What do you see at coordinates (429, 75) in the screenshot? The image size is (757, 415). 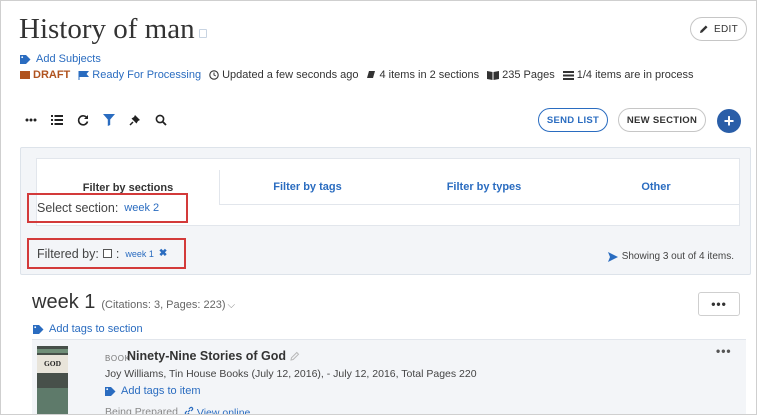 I see `items-count-label: 4 items in 2 sections` at bounding box center [429, 75].